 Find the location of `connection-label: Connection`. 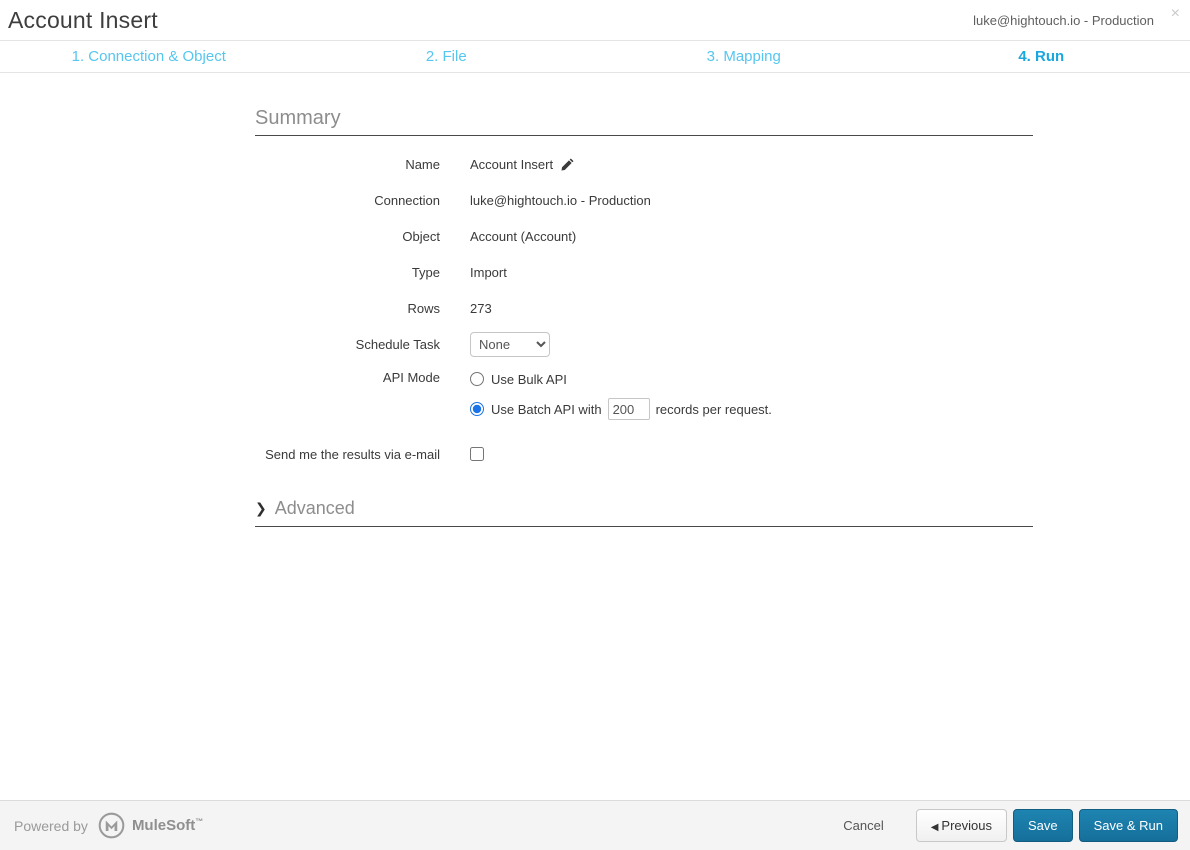

connection-label: Connection is located at coordinates (407, 200).